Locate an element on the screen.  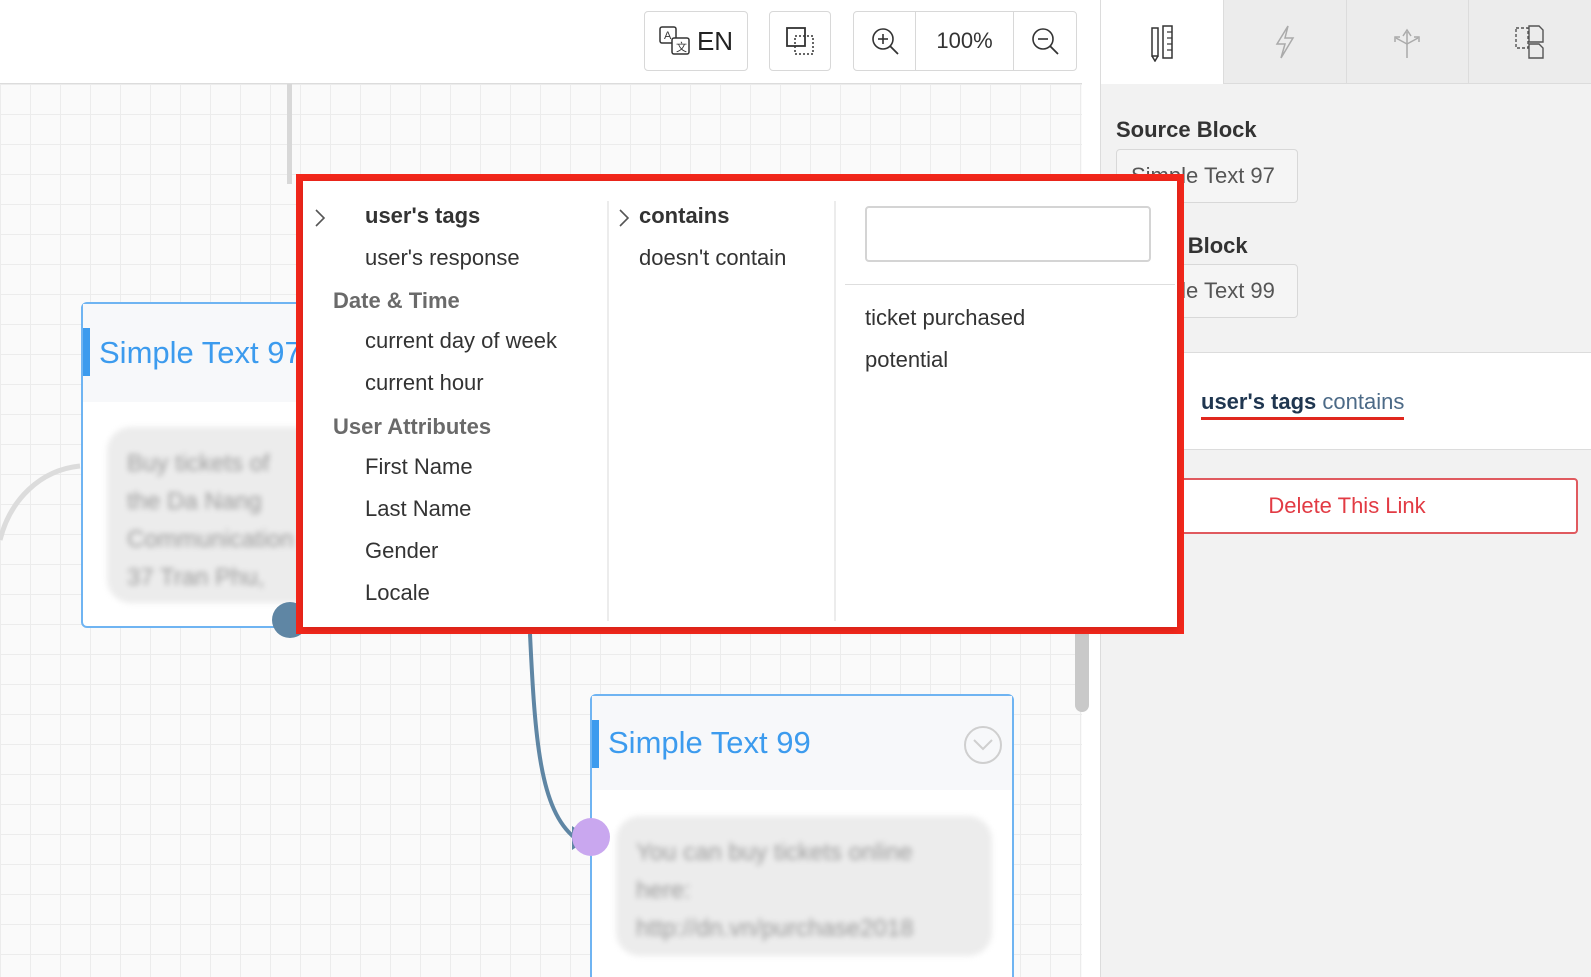
zoom-controls: 100% is located at coordinates (965, 41).